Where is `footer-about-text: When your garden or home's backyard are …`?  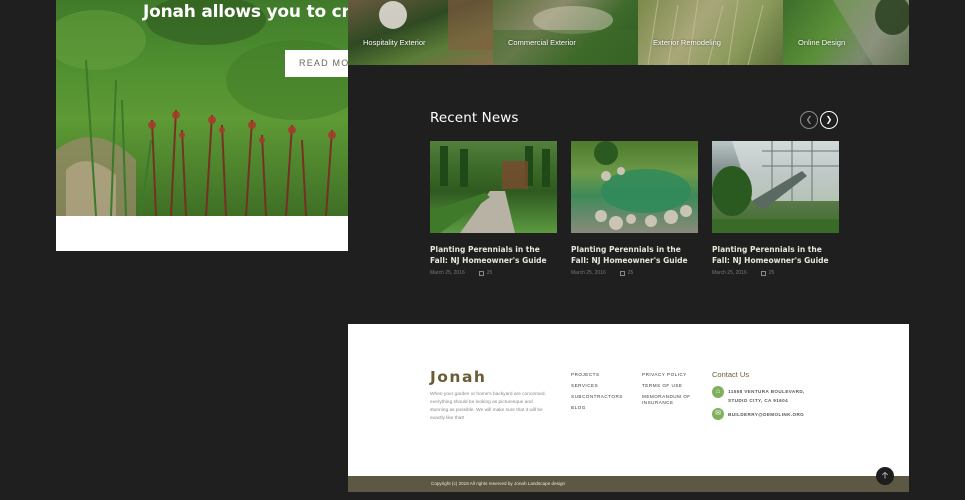
footer-about-text: When your garden or home's backyard are … is located at coordinates (488, 406).